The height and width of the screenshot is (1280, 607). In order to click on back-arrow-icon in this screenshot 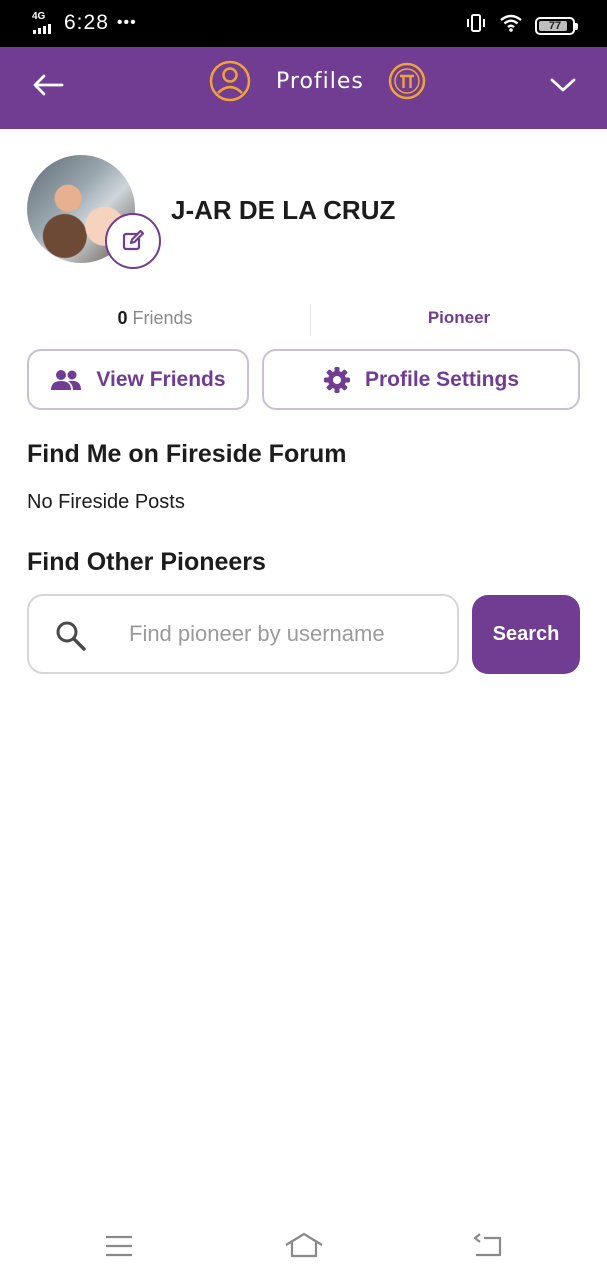, I will do `click(48, 85)`.